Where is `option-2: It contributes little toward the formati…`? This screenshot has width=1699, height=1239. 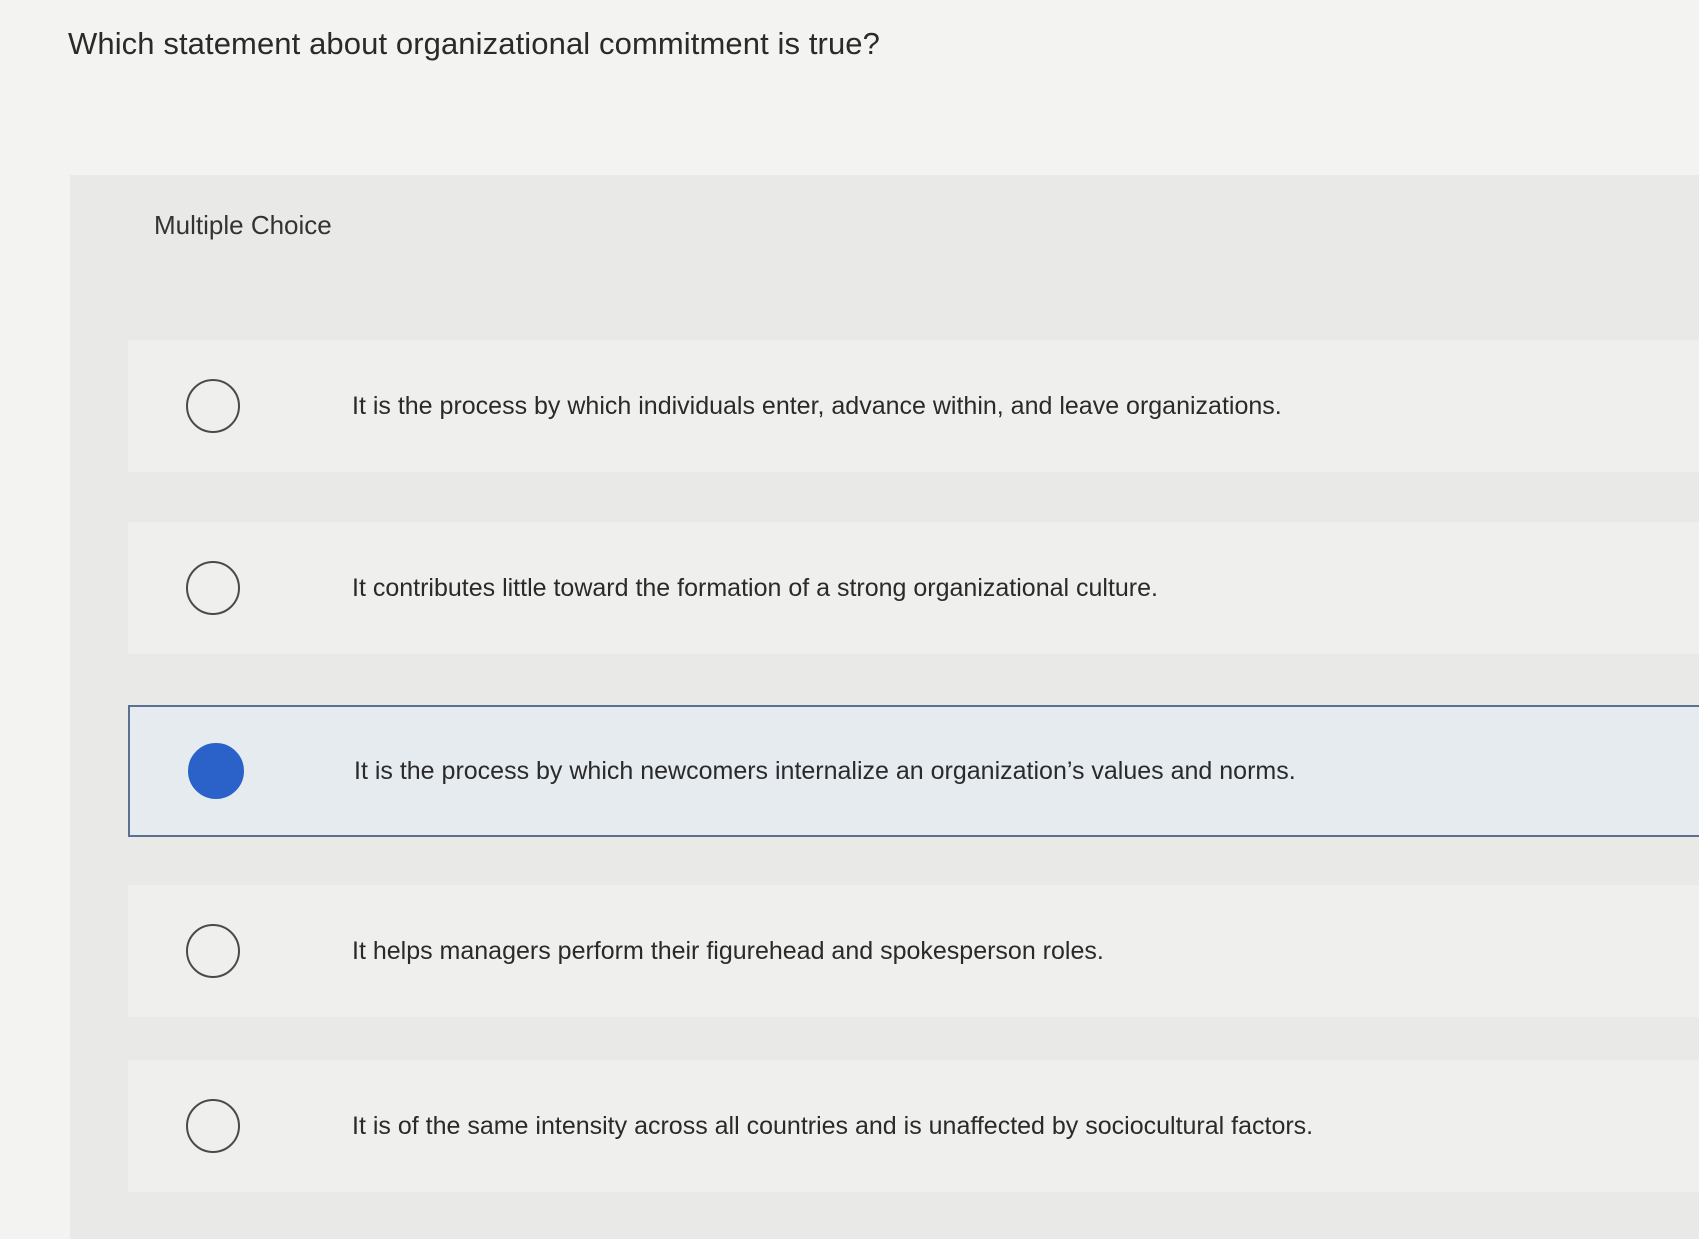 option-2: It contributes little toward the formati… is located at coordinates (913, 588).